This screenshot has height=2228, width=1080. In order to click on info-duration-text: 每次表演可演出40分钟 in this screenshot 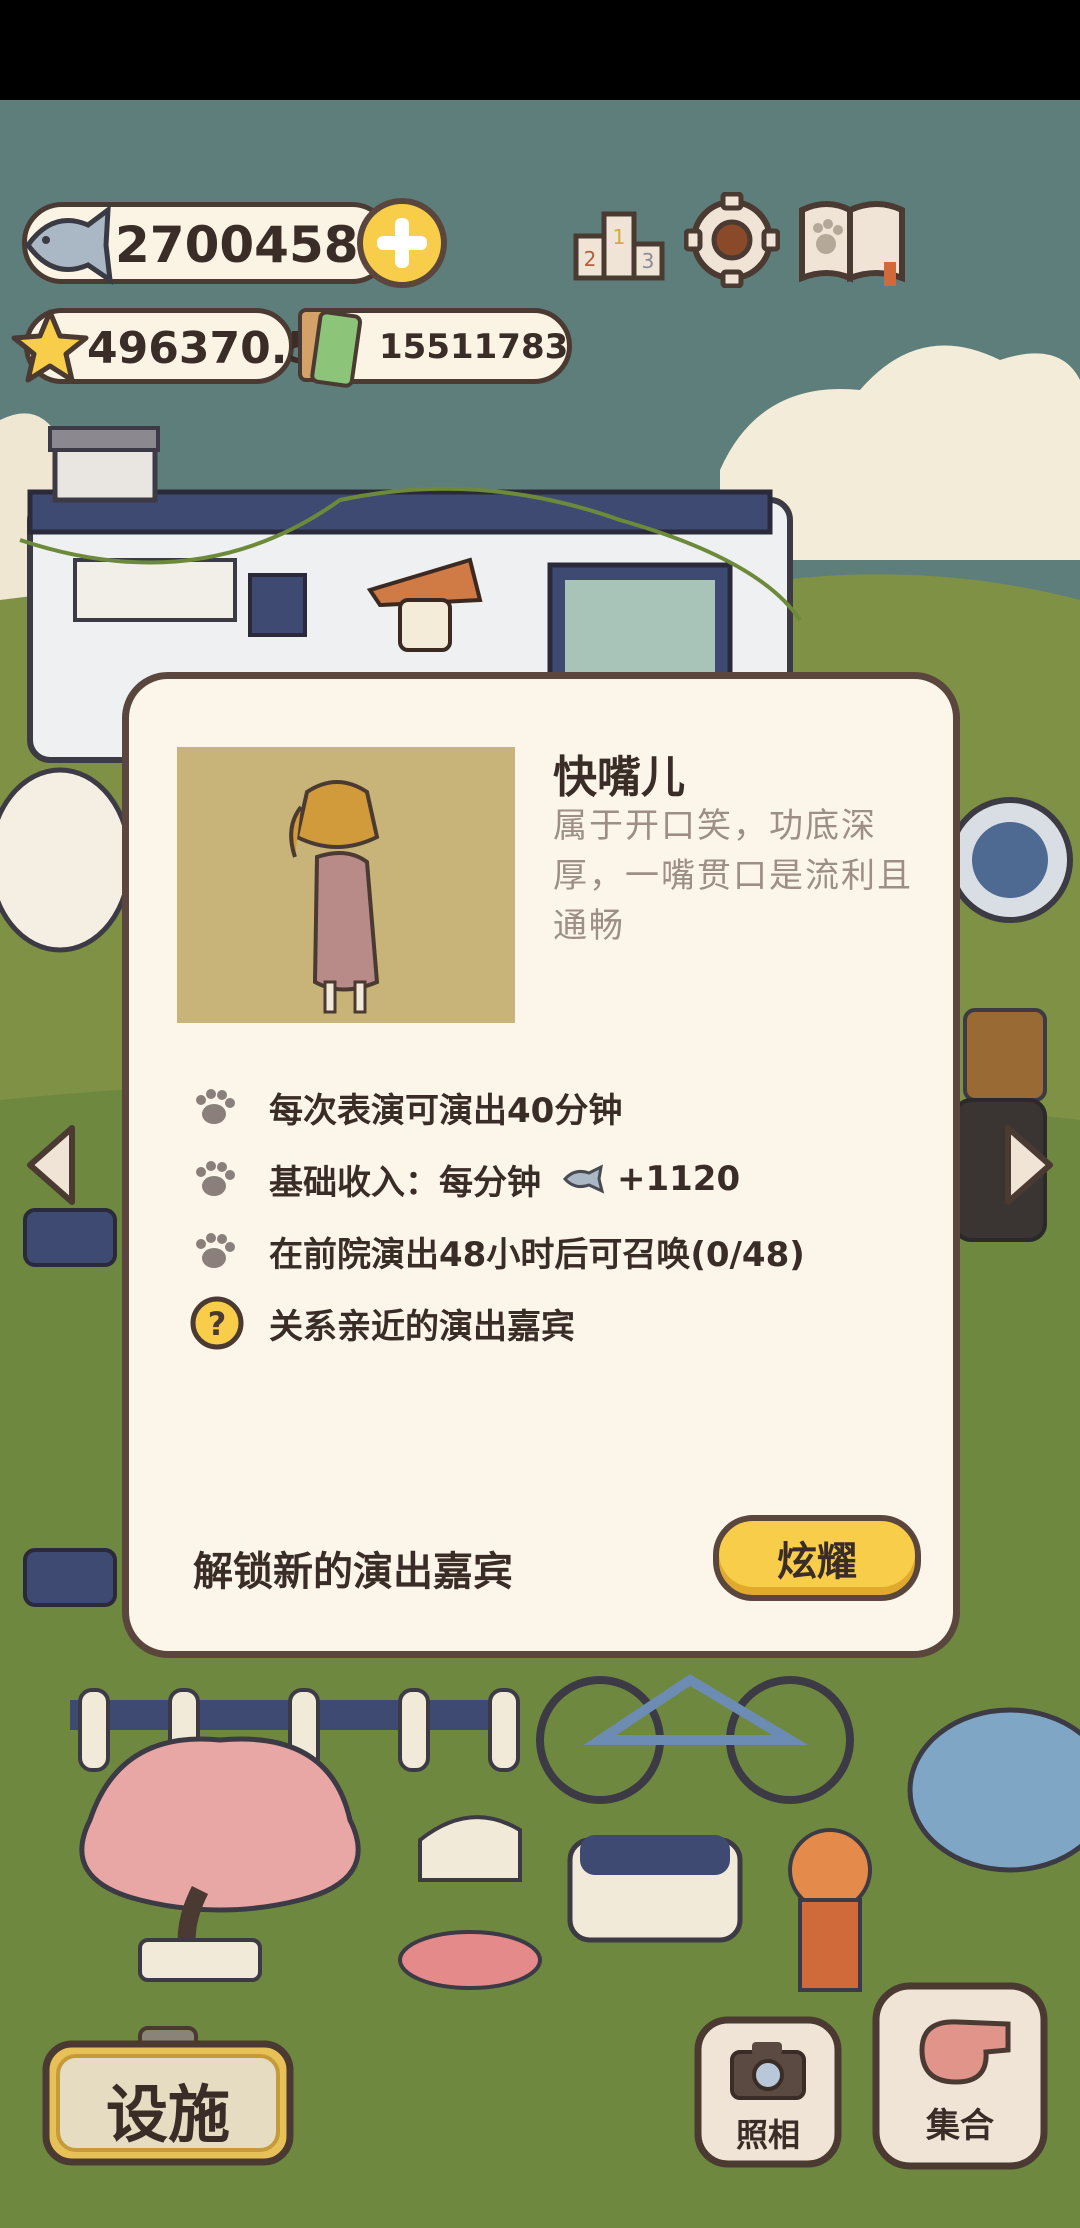, I will do `click(446, 1110)`.